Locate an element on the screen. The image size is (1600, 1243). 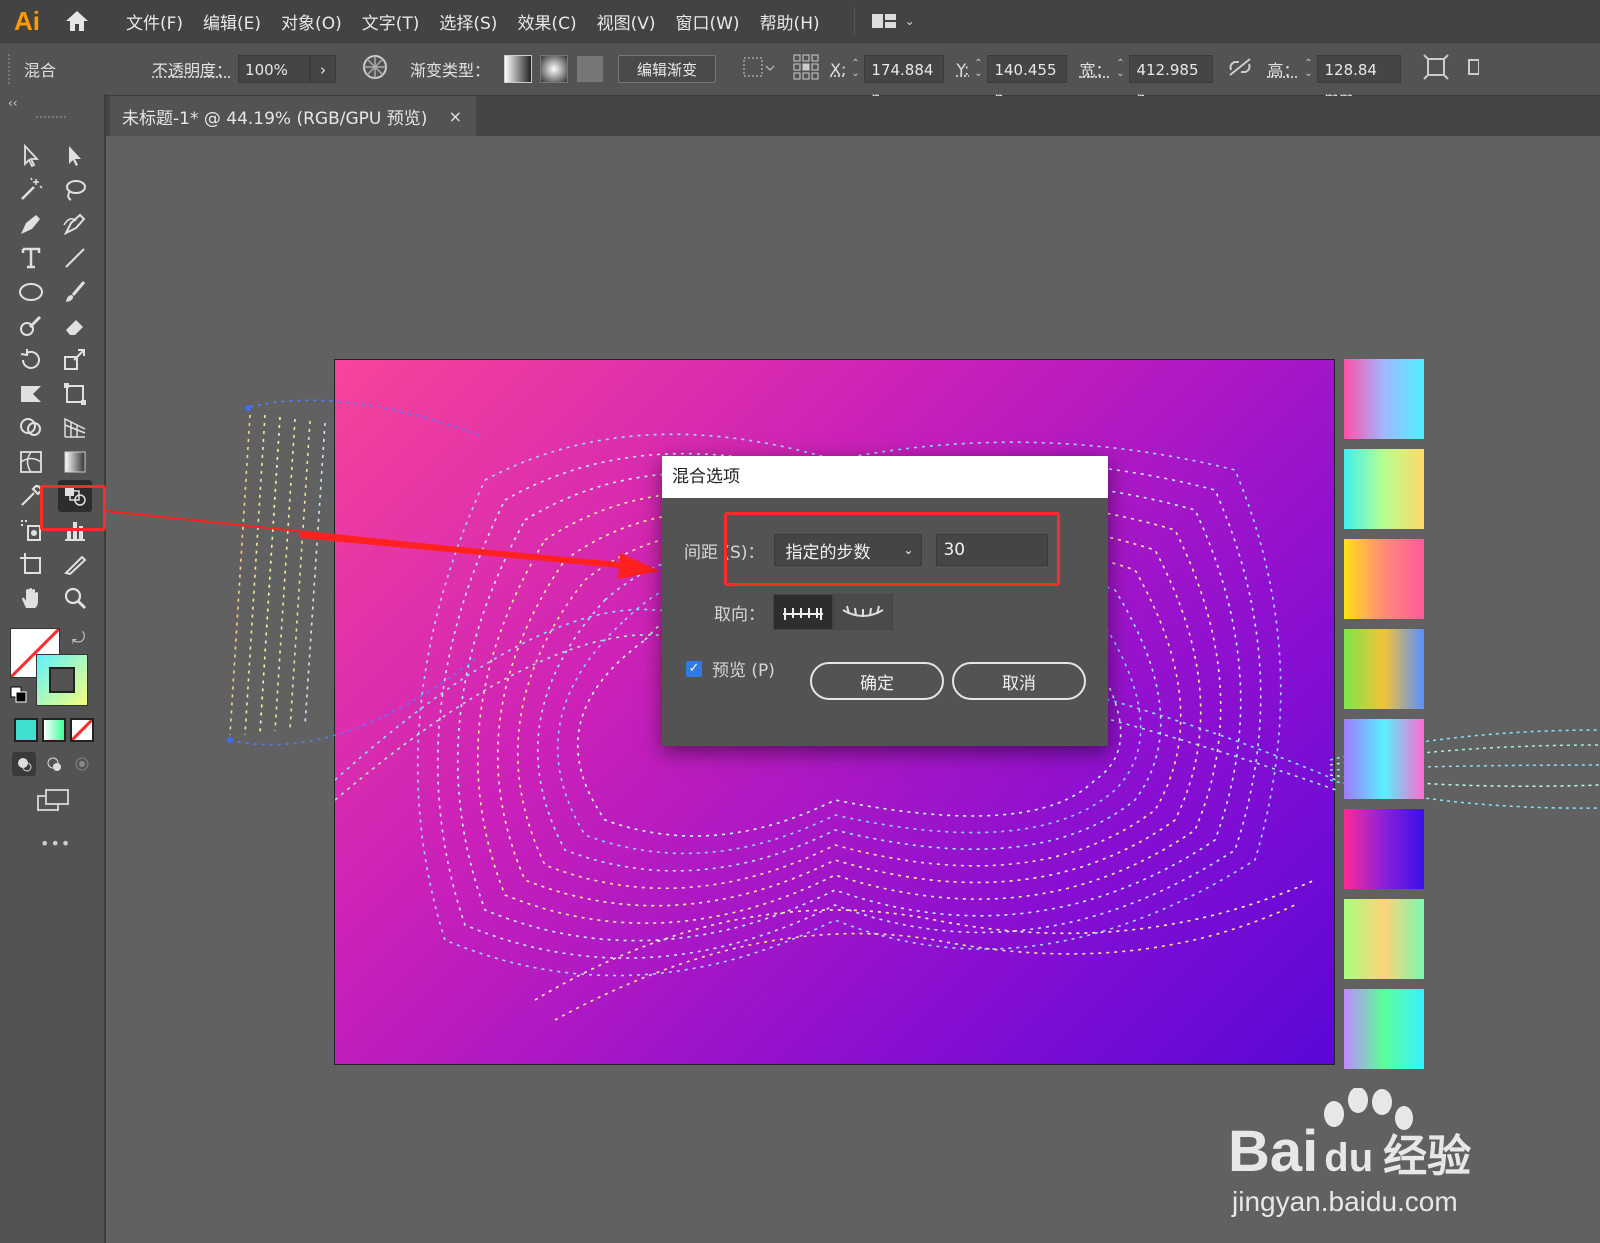
mesh-tool is located at coordinates (31, 462).